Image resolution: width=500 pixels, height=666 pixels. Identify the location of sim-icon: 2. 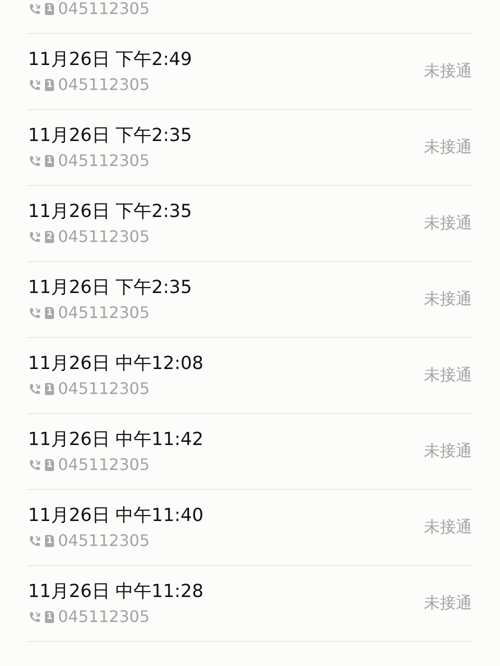
(49, 237).